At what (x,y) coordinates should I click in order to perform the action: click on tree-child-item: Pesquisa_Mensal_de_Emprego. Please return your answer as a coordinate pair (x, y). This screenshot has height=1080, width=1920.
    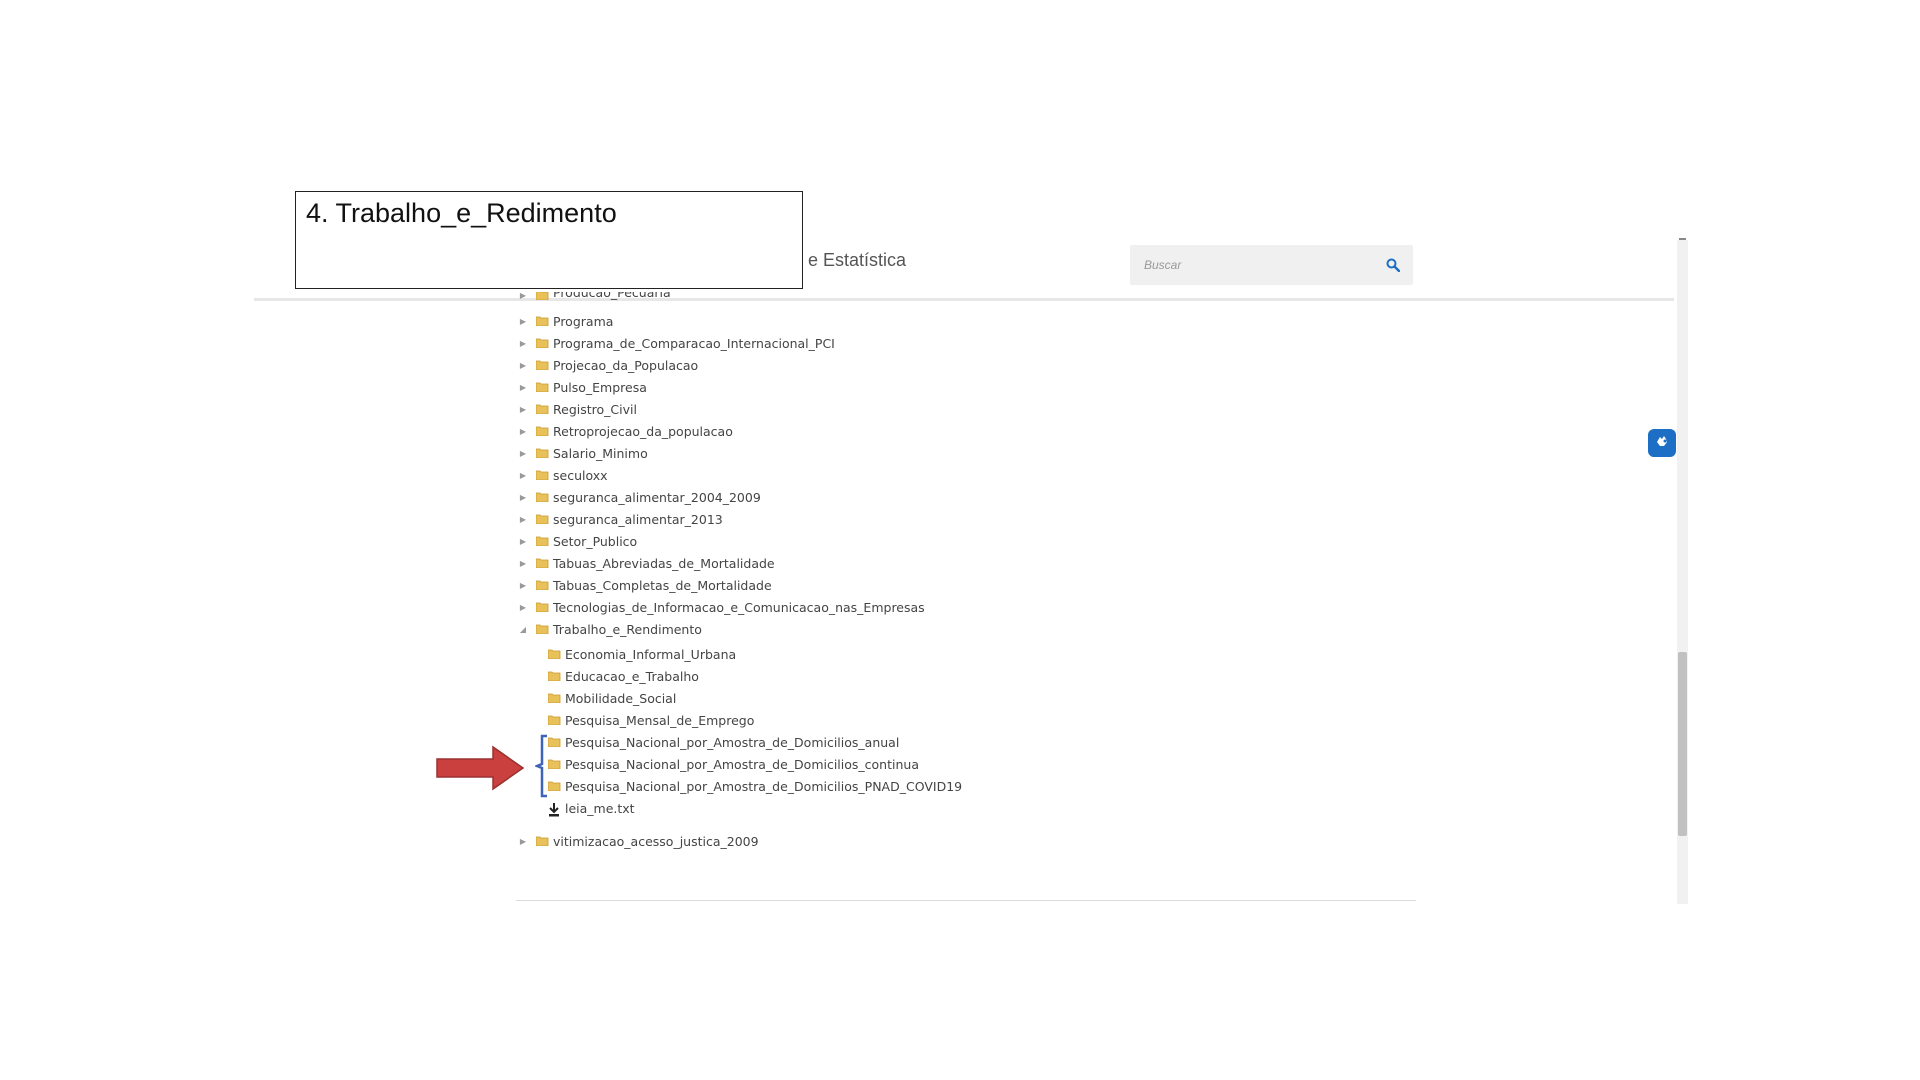
    Looking at the image, I should click on (651, 720).